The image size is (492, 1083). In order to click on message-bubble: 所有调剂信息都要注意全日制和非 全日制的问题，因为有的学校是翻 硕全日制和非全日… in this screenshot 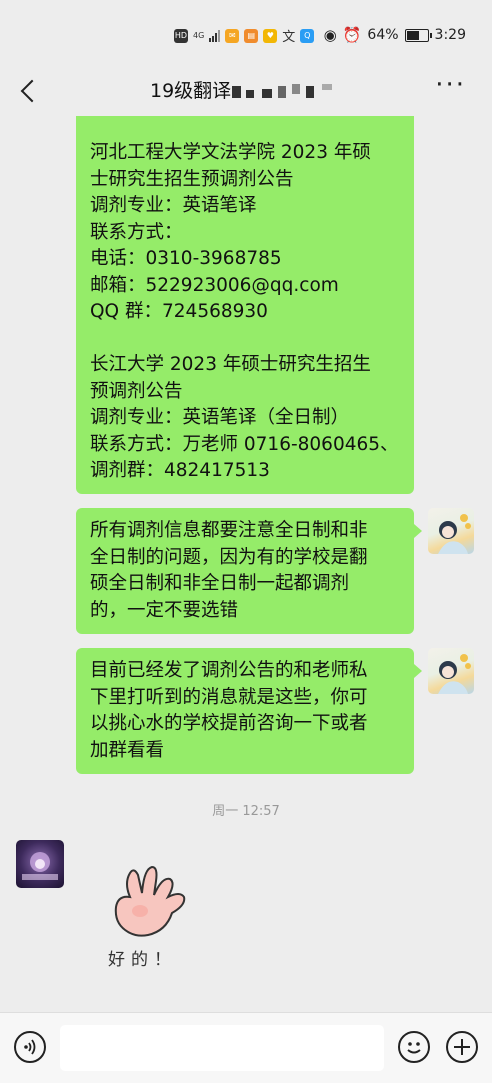, I will do `click(245, 571)`.